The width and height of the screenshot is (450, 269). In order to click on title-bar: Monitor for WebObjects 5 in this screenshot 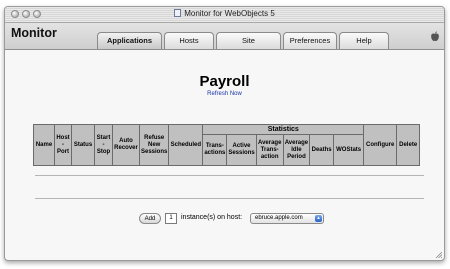, I will do `click(224, 15)`.